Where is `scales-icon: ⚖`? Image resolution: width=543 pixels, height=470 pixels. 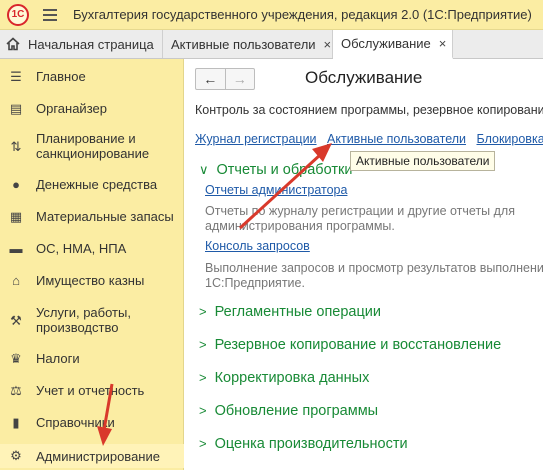 scales-icon: ⚖ is located at coordinates (16, 390).